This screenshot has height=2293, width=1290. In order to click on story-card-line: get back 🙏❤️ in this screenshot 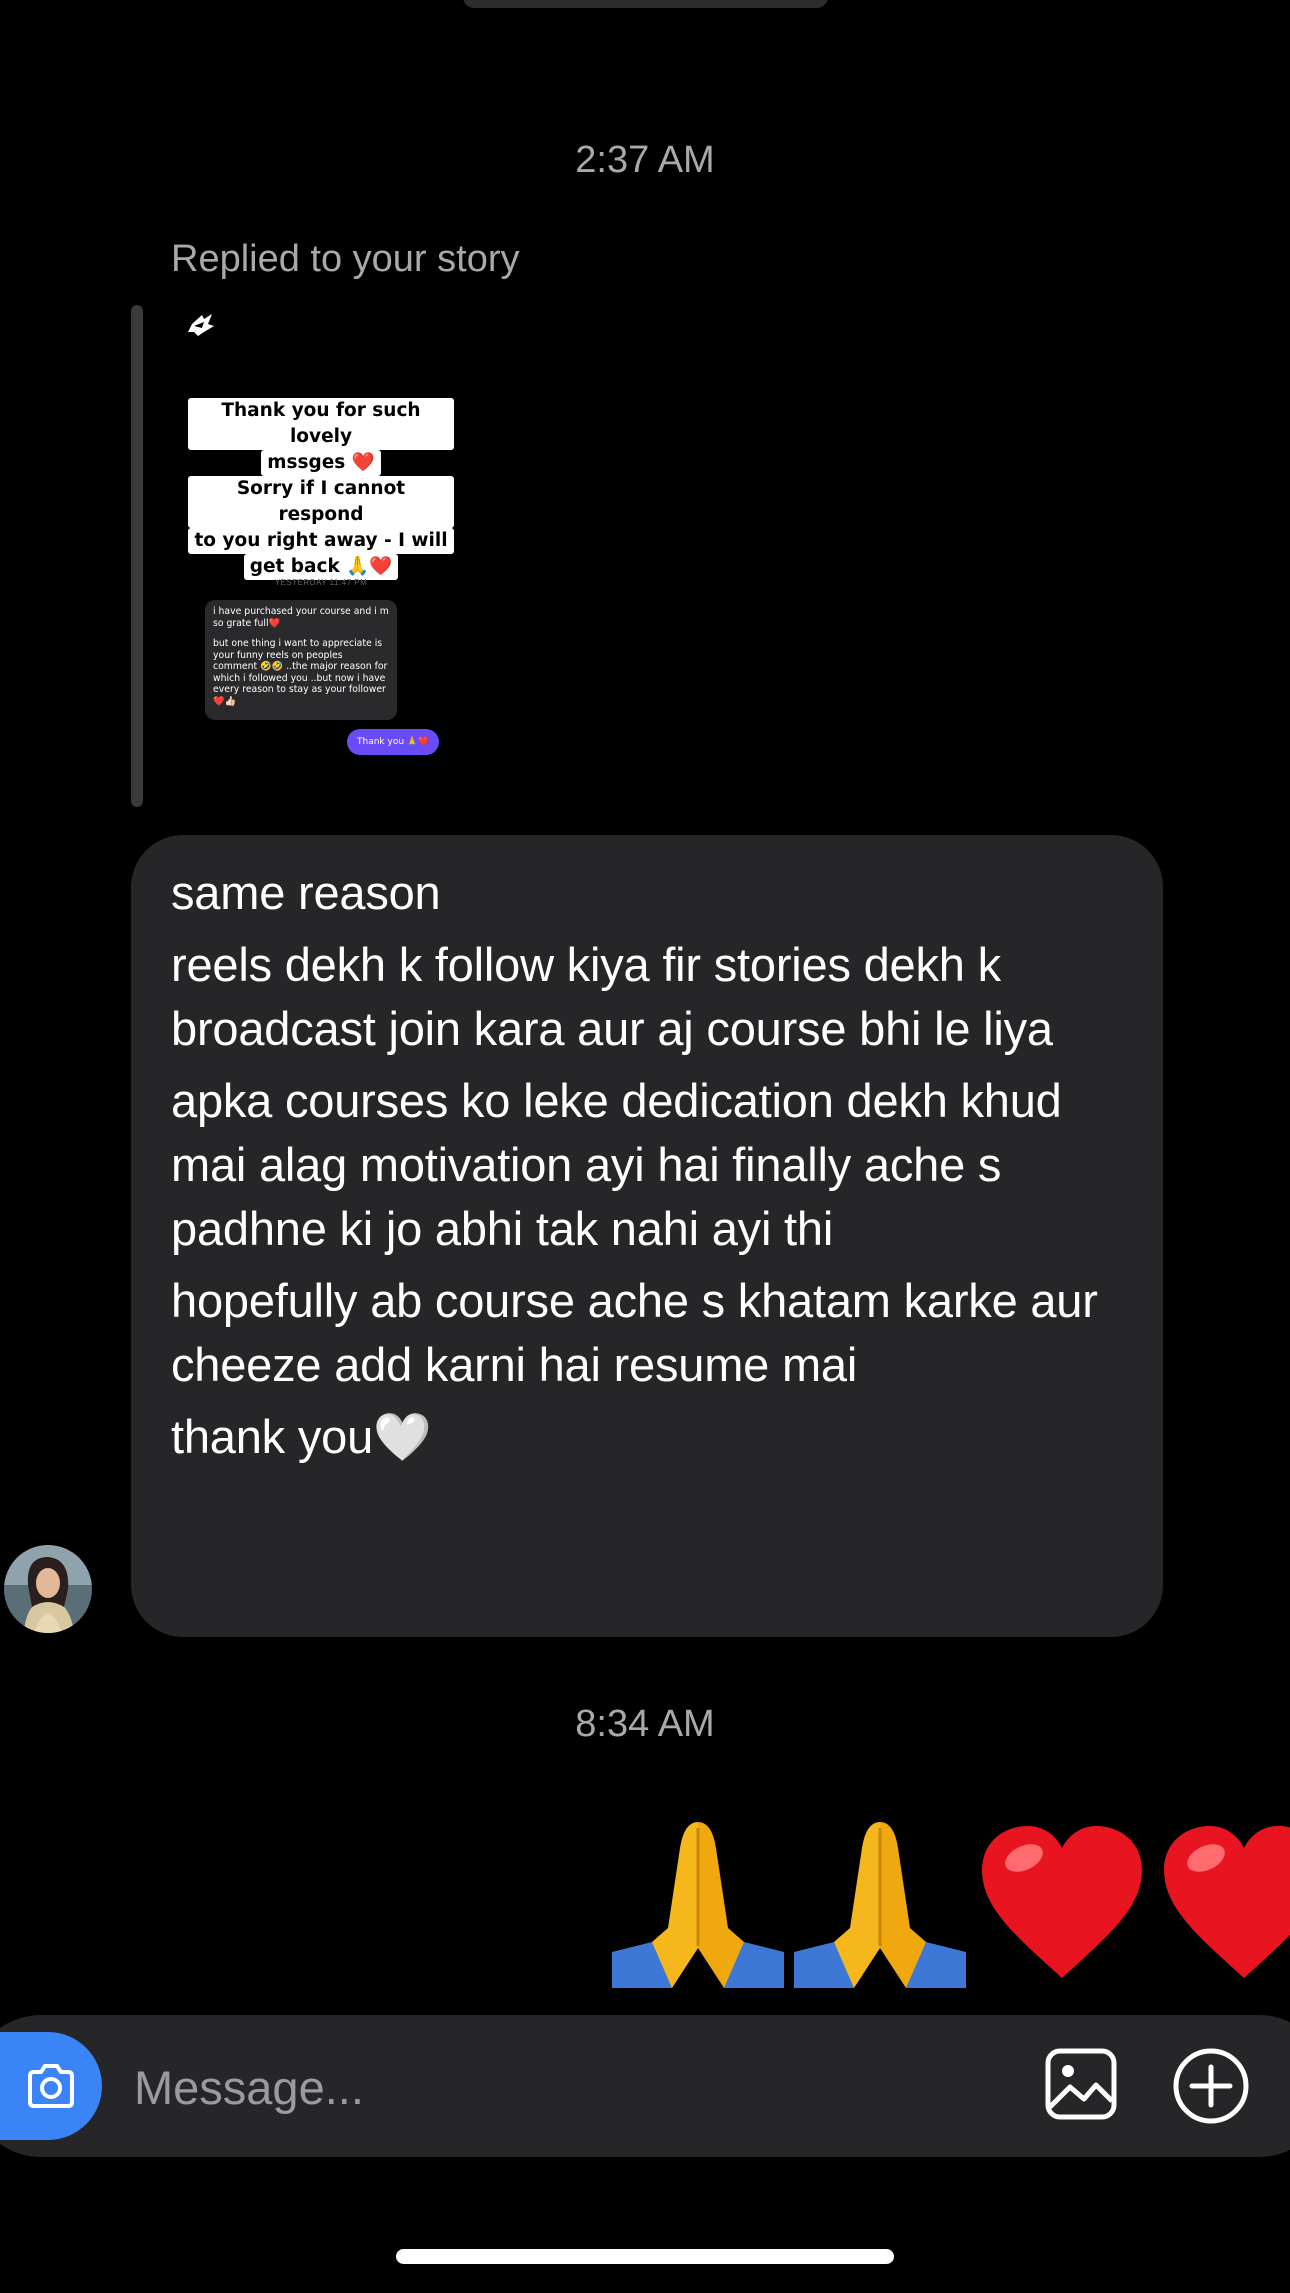, I will do `click(321, 567)`.